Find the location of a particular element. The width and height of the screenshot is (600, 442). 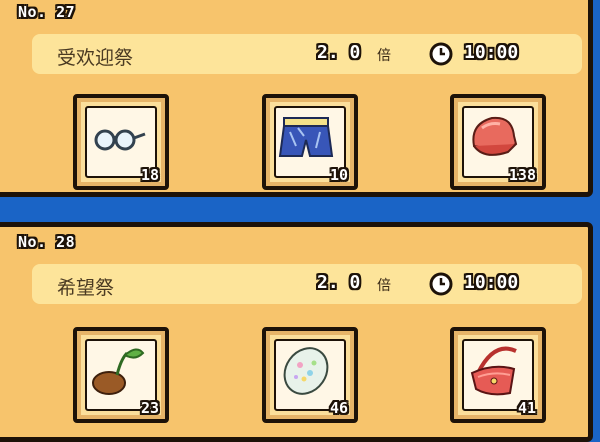

item-slot: 18 is located at coordinates (121, 142).